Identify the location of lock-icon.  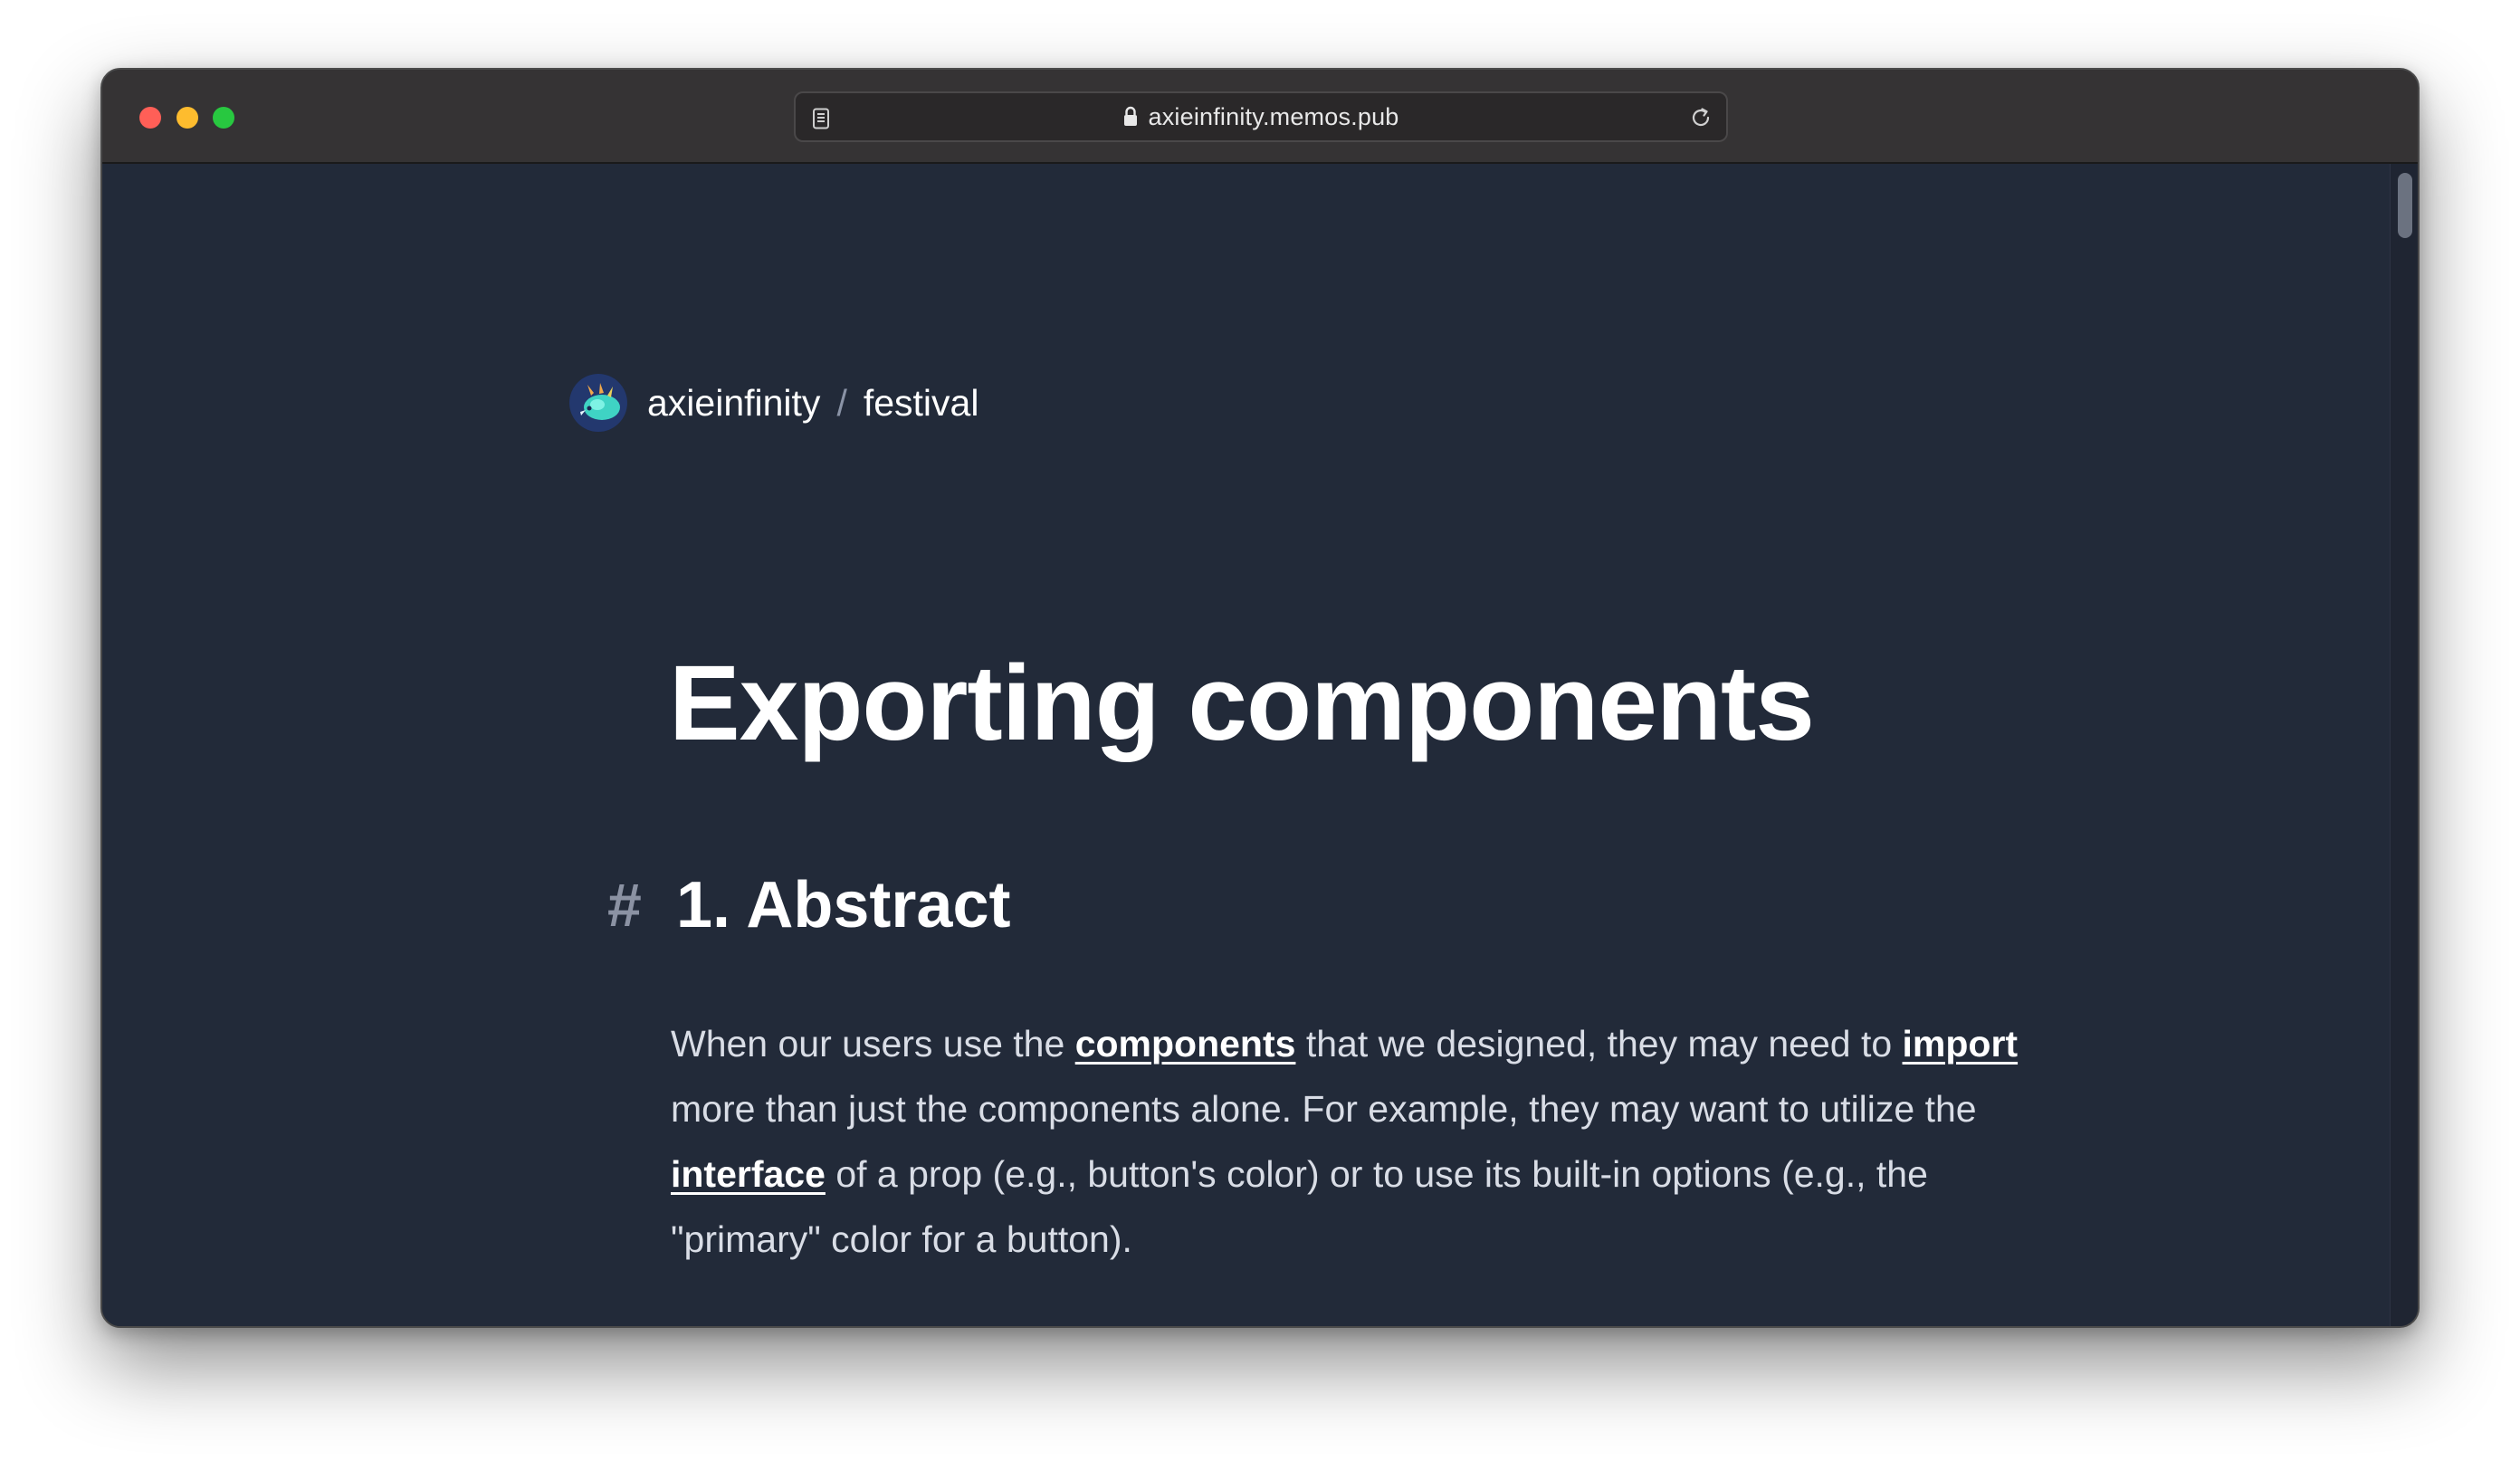
(1131, 116).